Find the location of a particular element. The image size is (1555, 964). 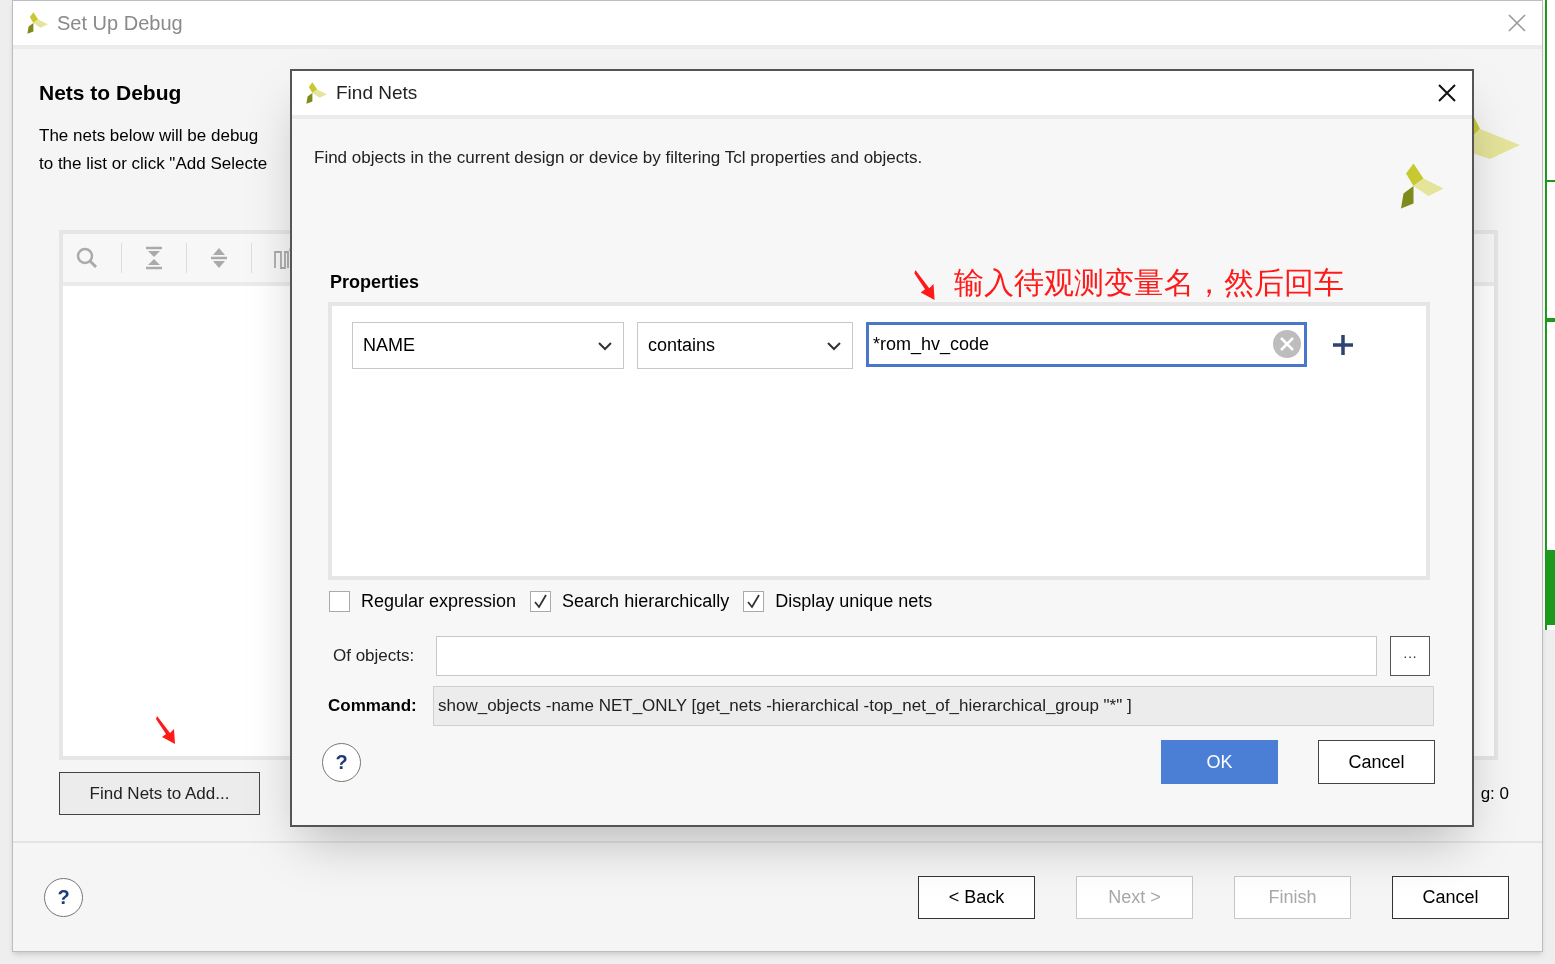

expand-all-icon is located at coordinates (219, 258).